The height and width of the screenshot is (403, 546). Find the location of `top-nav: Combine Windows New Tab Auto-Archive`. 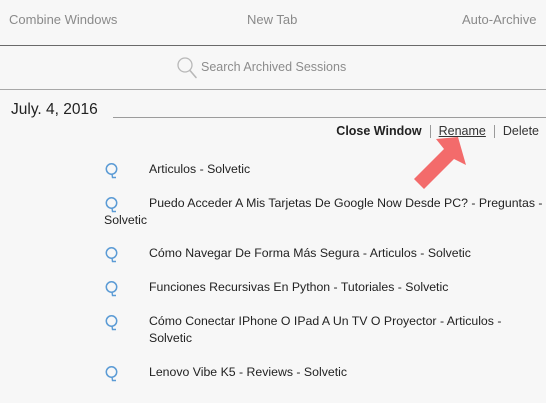

top-nav: Combine Windows New Tab Auto-Archive is located at coordinates (273, 23).